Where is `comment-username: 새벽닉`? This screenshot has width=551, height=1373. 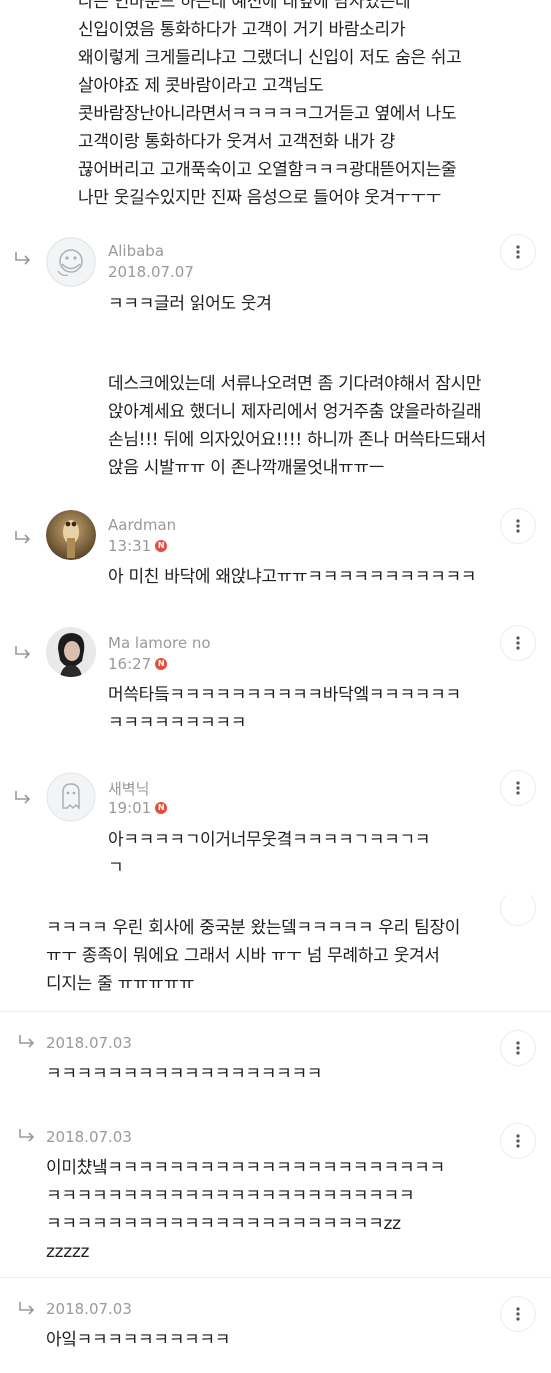
comment-username: 새벽닉 is located at coordinates (128, 788).